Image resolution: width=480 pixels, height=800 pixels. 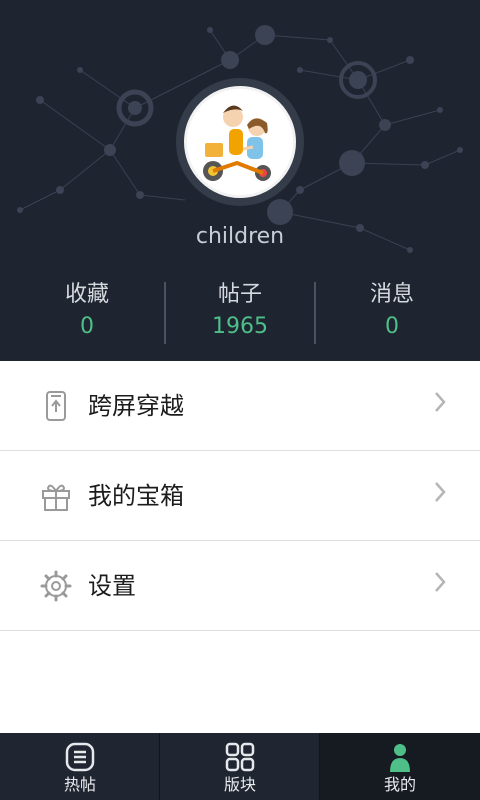 I want to click on menu-item-label: 我的宝箱, so click(x=136, y=496).